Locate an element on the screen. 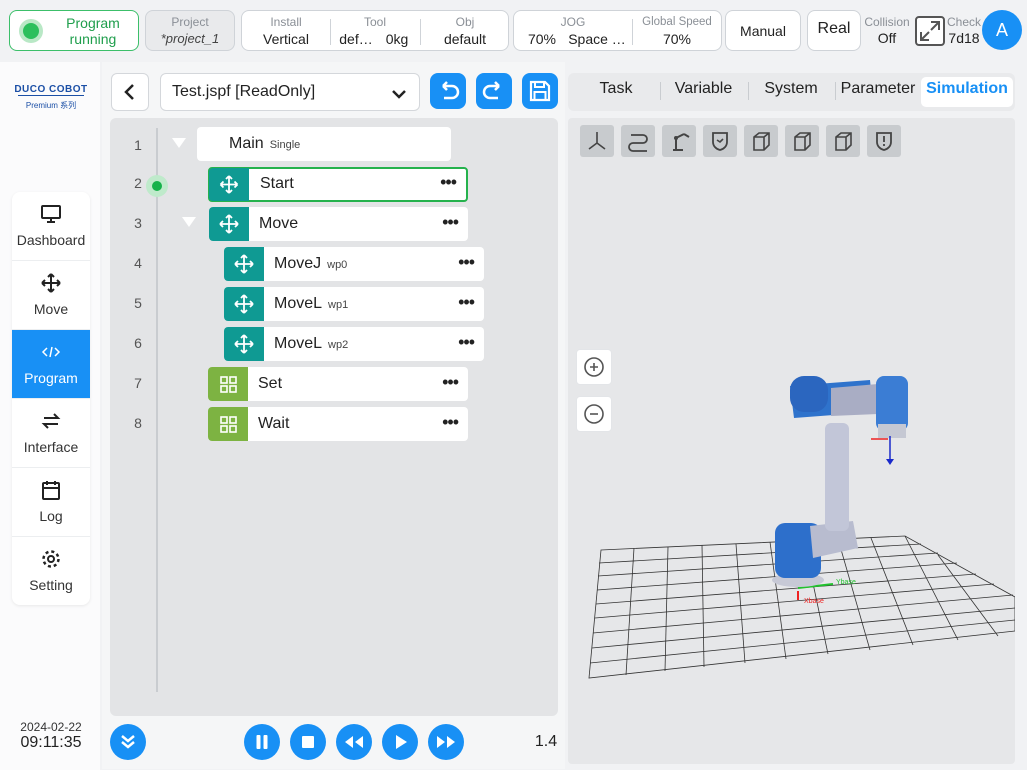 This screenshot has height=770, width=1027. program-node-movej: MoveJ wp0 ••• is located at coordinates (354, 264).